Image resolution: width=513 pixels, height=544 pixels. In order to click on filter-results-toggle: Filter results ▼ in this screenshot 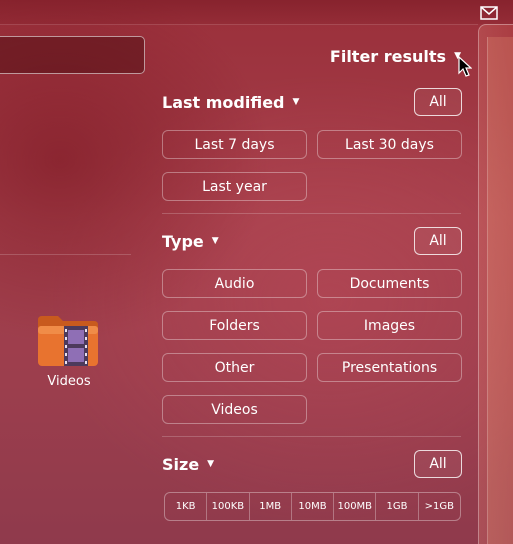, I will do `click(395, 56)`.